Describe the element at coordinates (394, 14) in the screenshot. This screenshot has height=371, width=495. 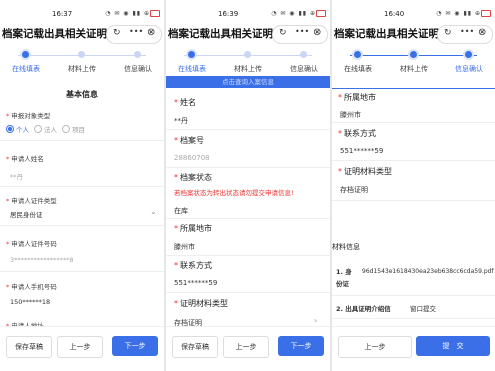
I see `status-time: 16:40` at that location.